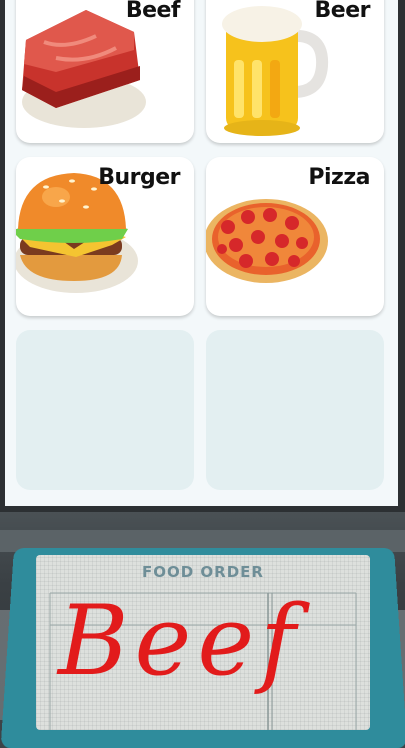  Describe the element at coordinates (139, 177) in the screenshot. I see `menu-item-label: Burger` at that location.